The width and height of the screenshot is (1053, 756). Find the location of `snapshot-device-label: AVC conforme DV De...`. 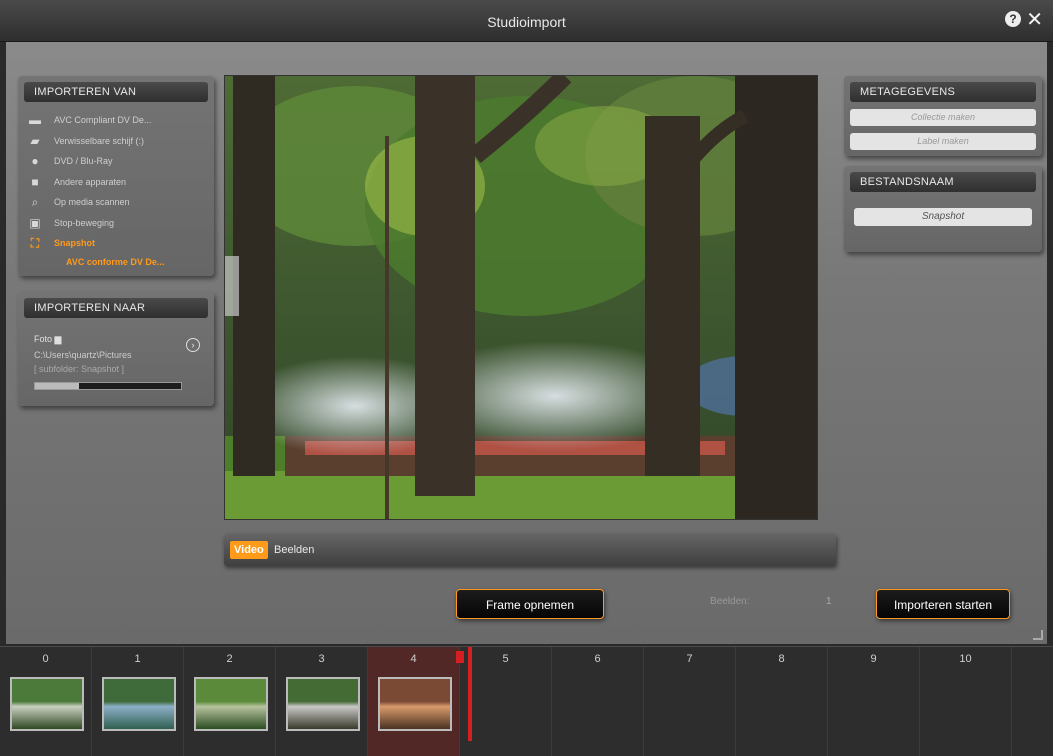

snapshot-device-label: AVC conforme DV De... is located at coordinates (117, 262).